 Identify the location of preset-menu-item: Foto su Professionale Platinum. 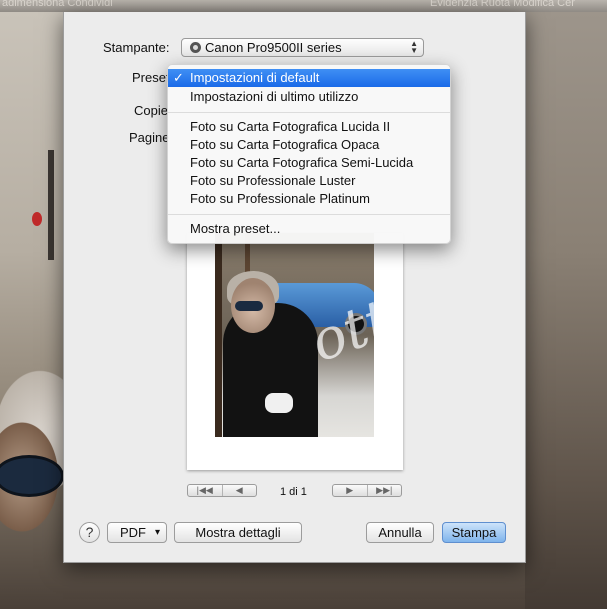
(309, 199).